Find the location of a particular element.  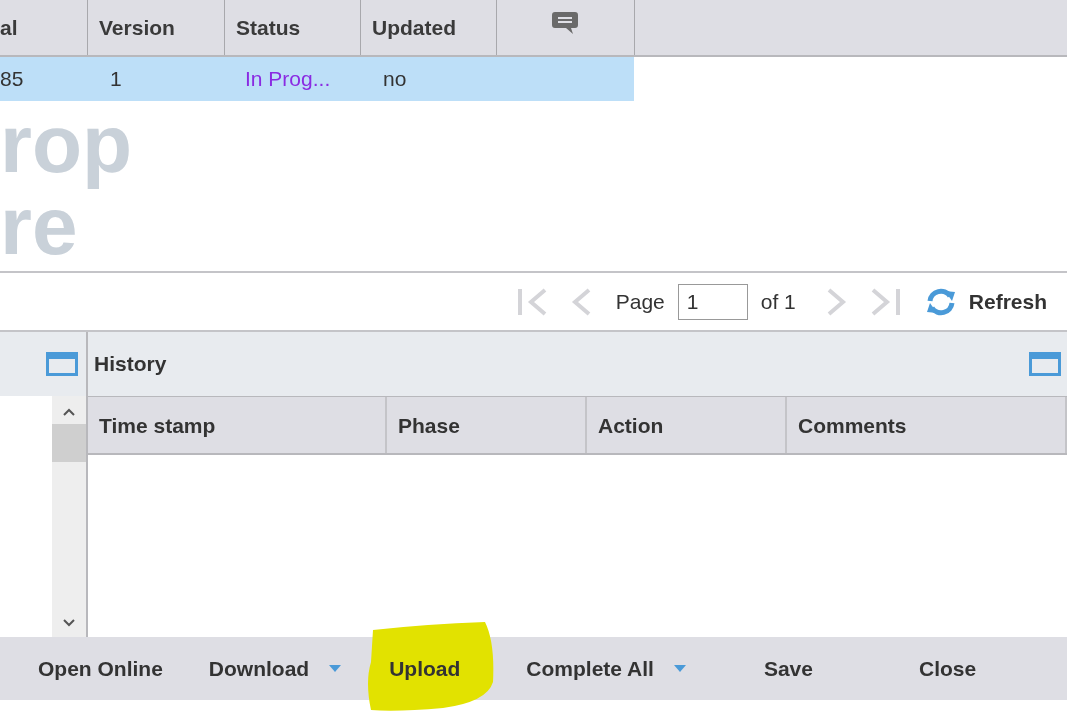

column-header: Status is located at coordinates (293, 27).